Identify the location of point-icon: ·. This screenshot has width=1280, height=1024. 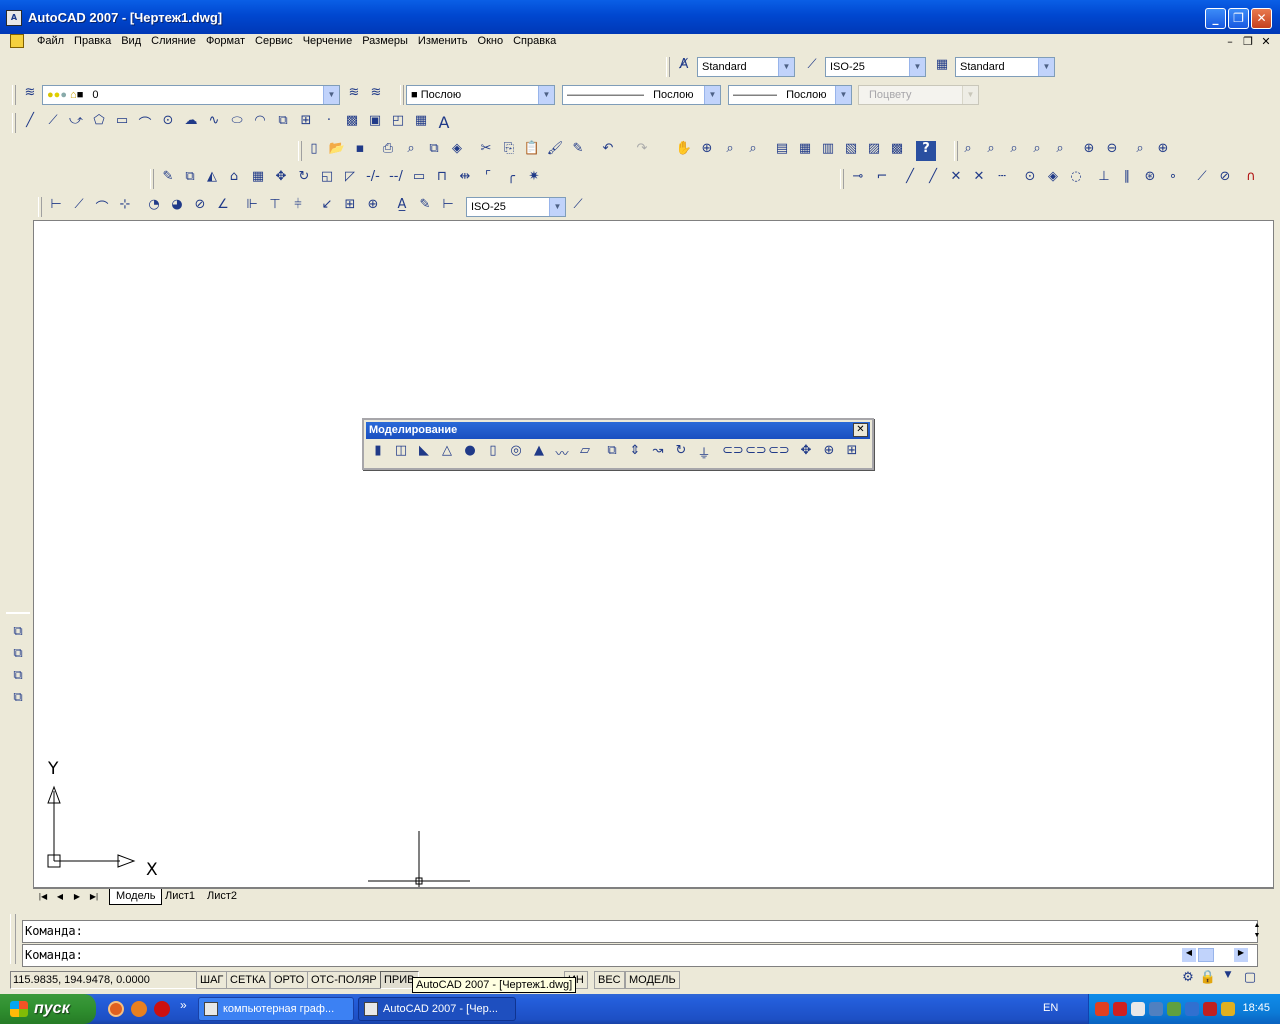
(329, 123).